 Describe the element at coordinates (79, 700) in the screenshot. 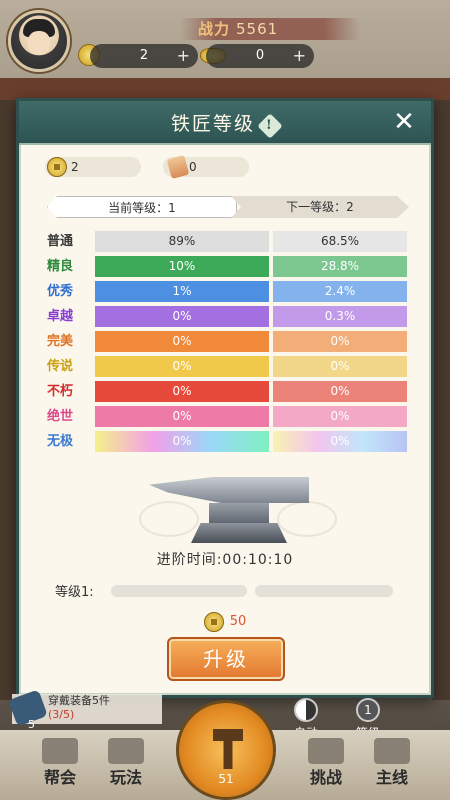

I see `quest-text: 穿戴装备5件` at that location.